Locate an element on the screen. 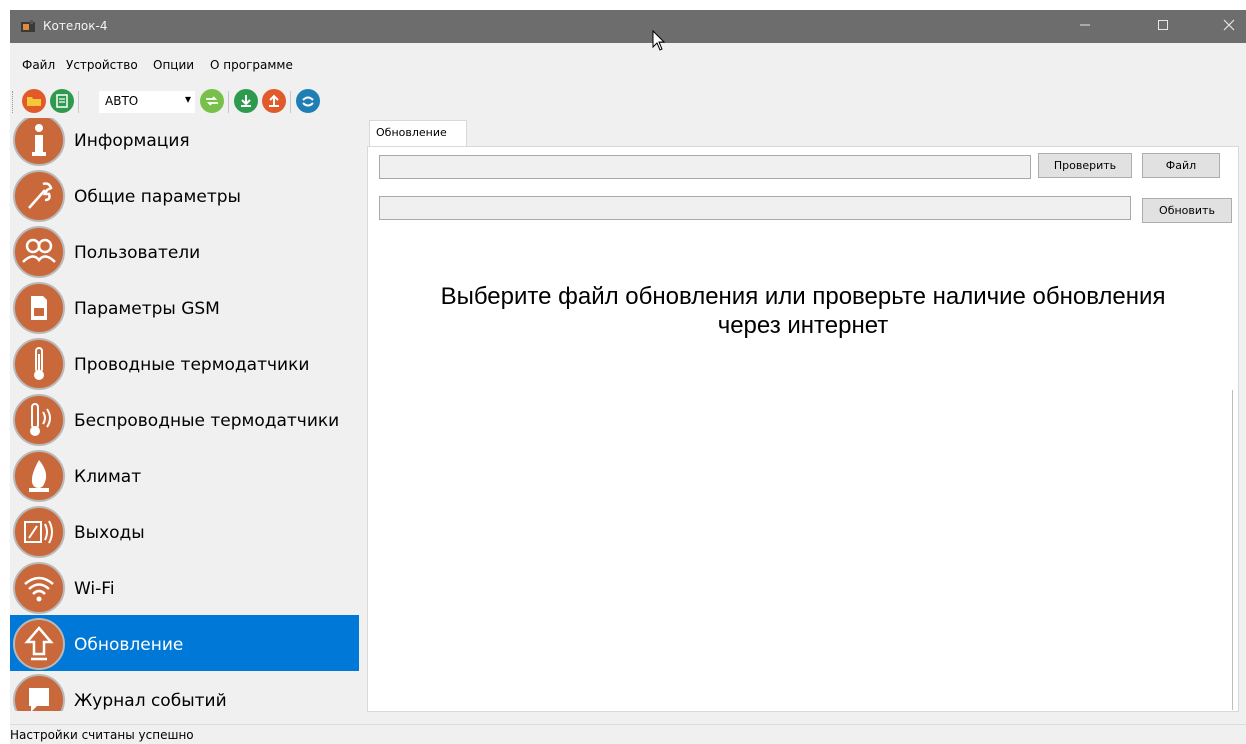 Image resolution: width=1246 pixels, height=744 pixels. sync-icon is located at coordinates (308, 101).